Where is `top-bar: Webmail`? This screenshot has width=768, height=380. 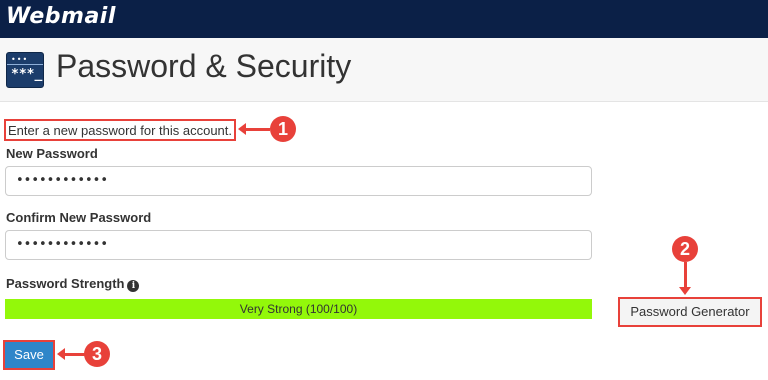
top-bar: Webmail is located at coordinates (384, 19).